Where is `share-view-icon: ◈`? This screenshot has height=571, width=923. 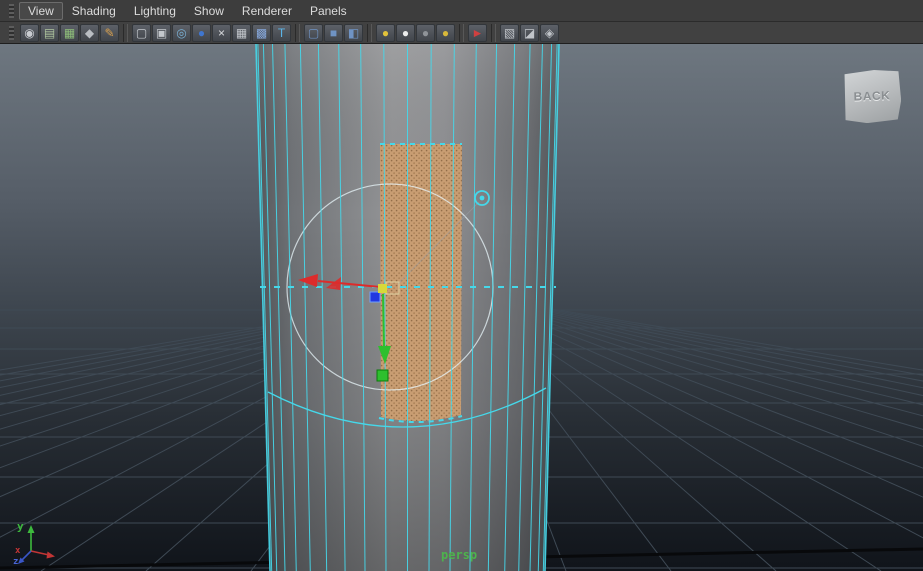
share-view-icon: ◈ is located at coordinates (549, 32).